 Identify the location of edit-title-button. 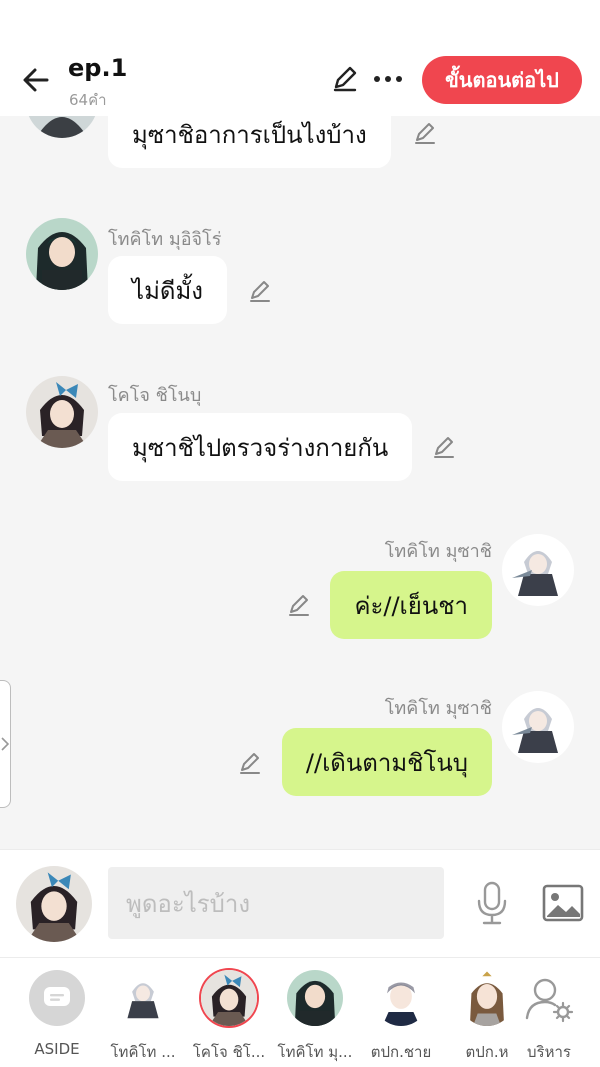
(345, 79).